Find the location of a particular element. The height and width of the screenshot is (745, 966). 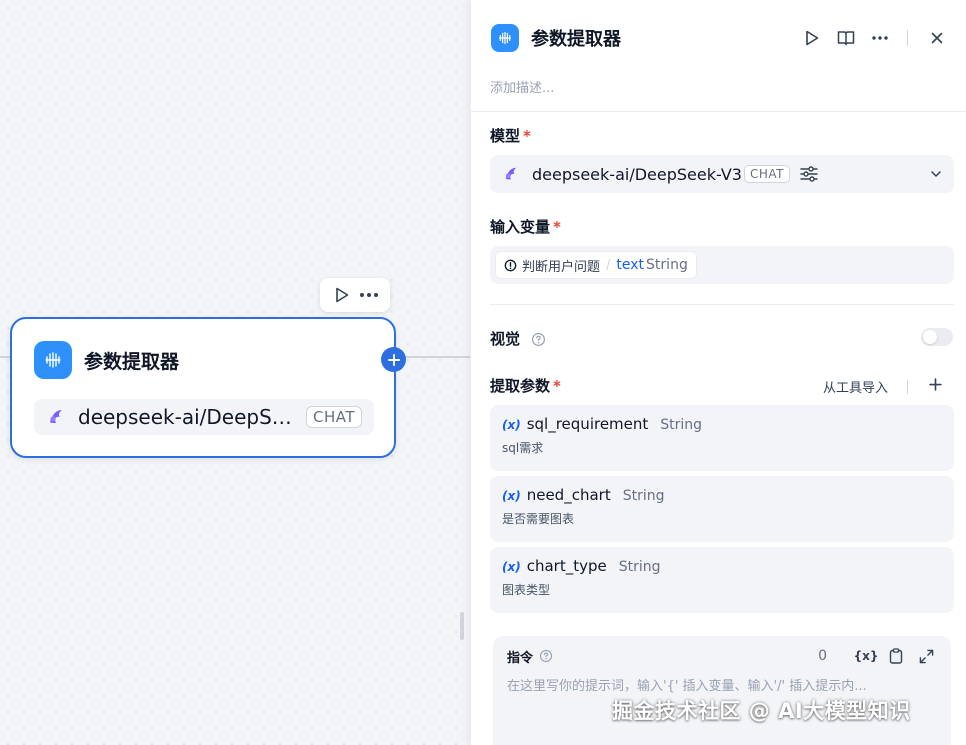

model-select: deepseek-ai/DeepSeek-V3 CHAT is located at coordinates (722, 174).